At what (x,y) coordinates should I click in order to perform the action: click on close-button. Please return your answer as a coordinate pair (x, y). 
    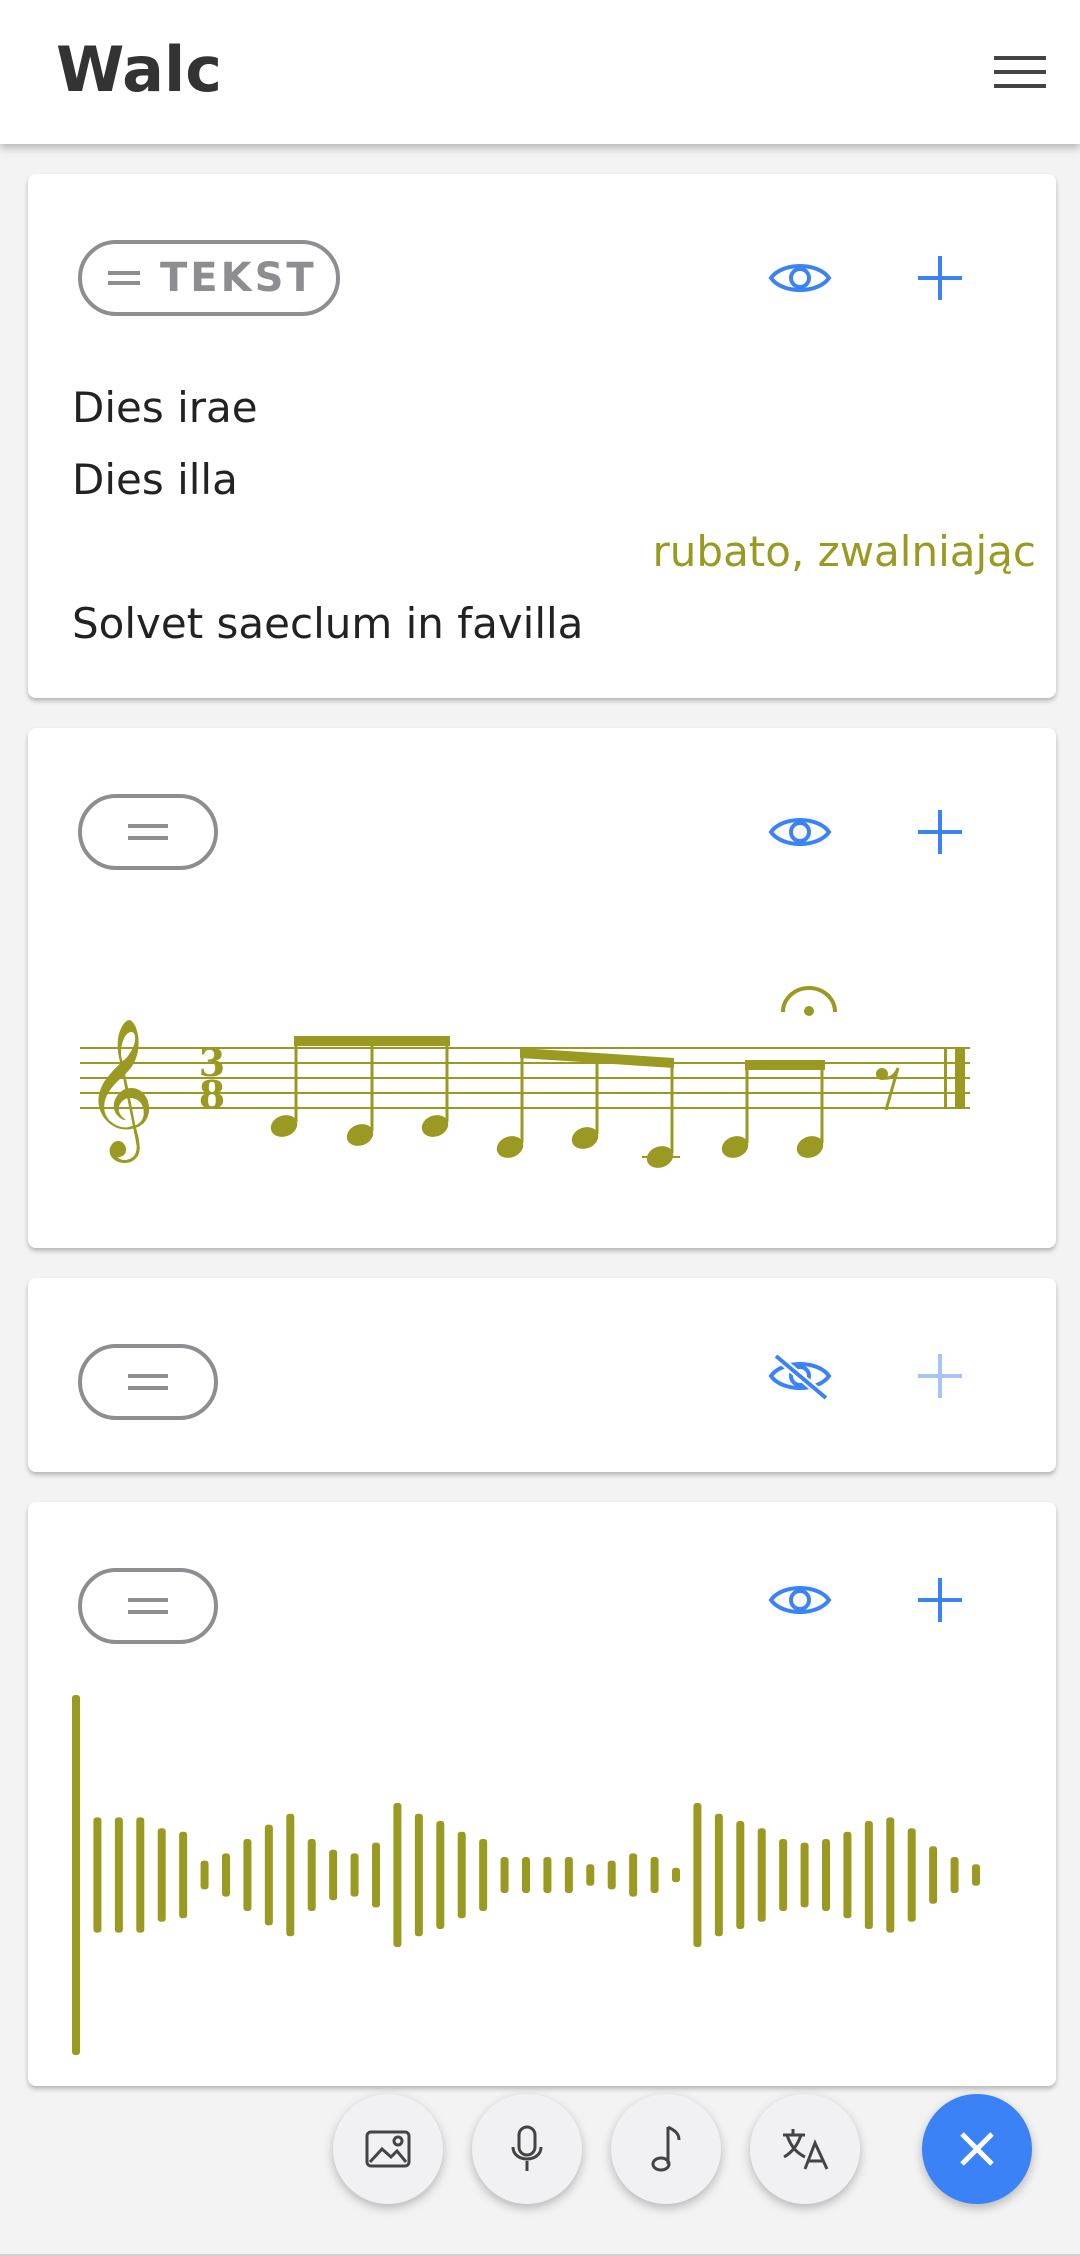
    Looking at the image, I should click on (977, 2149).